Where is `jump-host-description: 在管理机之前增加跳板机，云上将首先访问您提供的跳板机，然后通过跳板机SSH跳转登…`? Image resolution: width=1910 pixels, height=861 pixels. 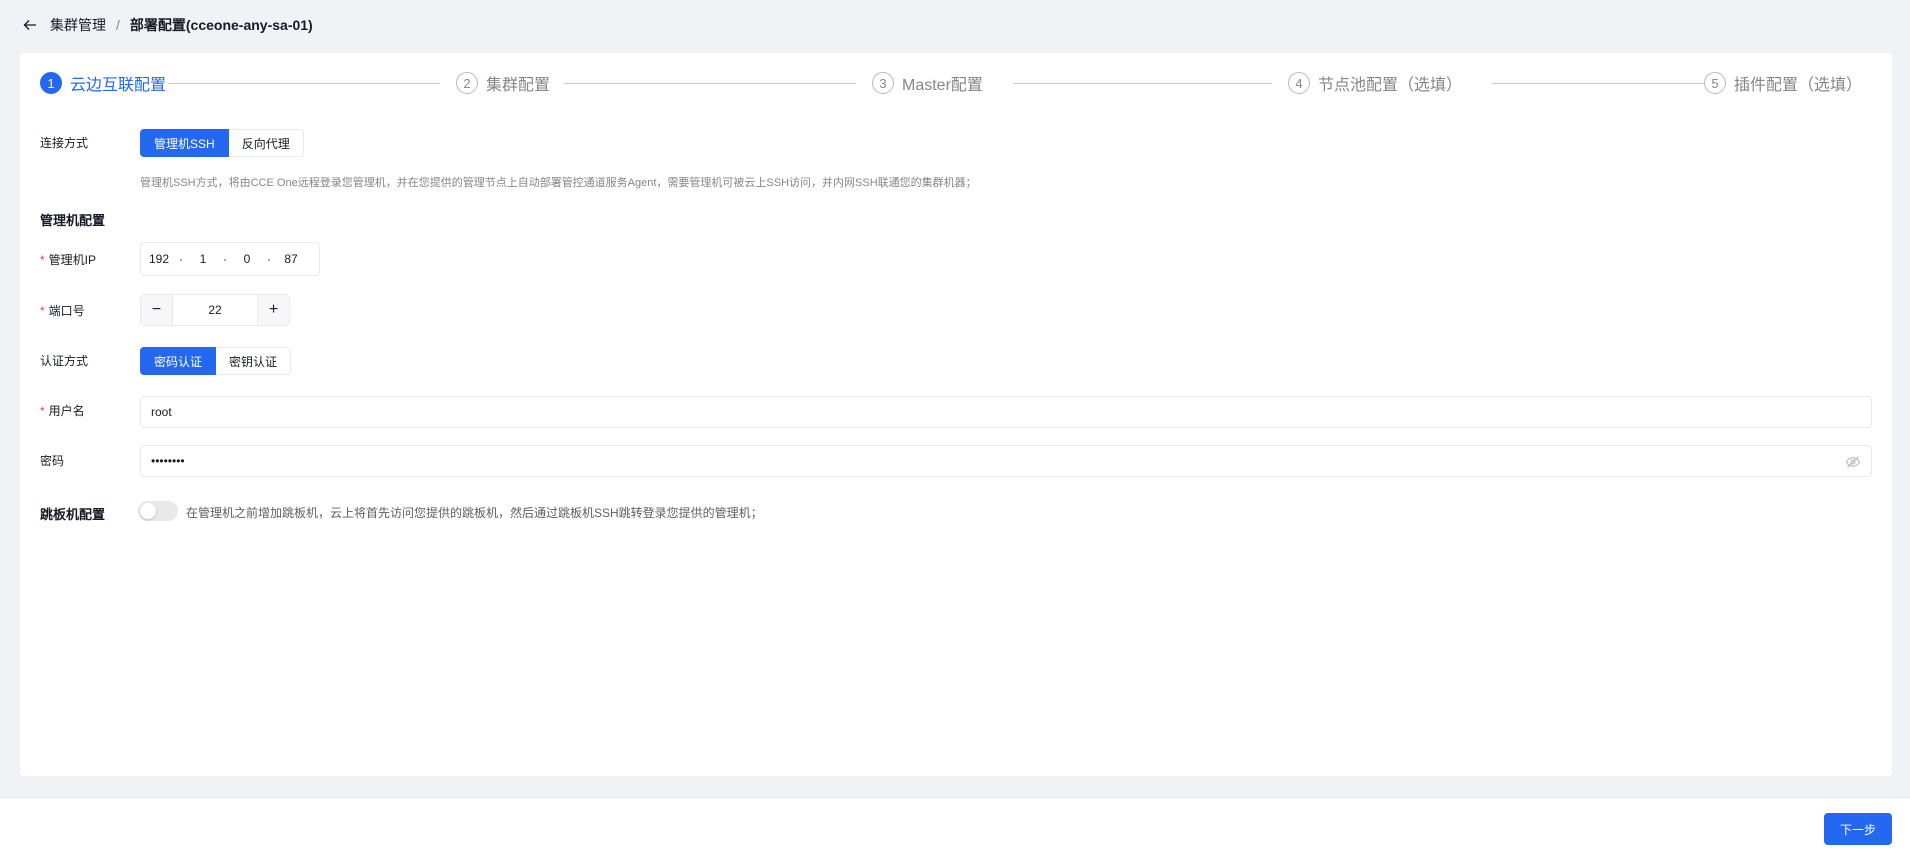 jump-host-description: 在管理机之前增加跳板机，云上将首先访问您提供的跳板机，然后通过跳板机SSH跳转登… is located at coordinates (474, 513).